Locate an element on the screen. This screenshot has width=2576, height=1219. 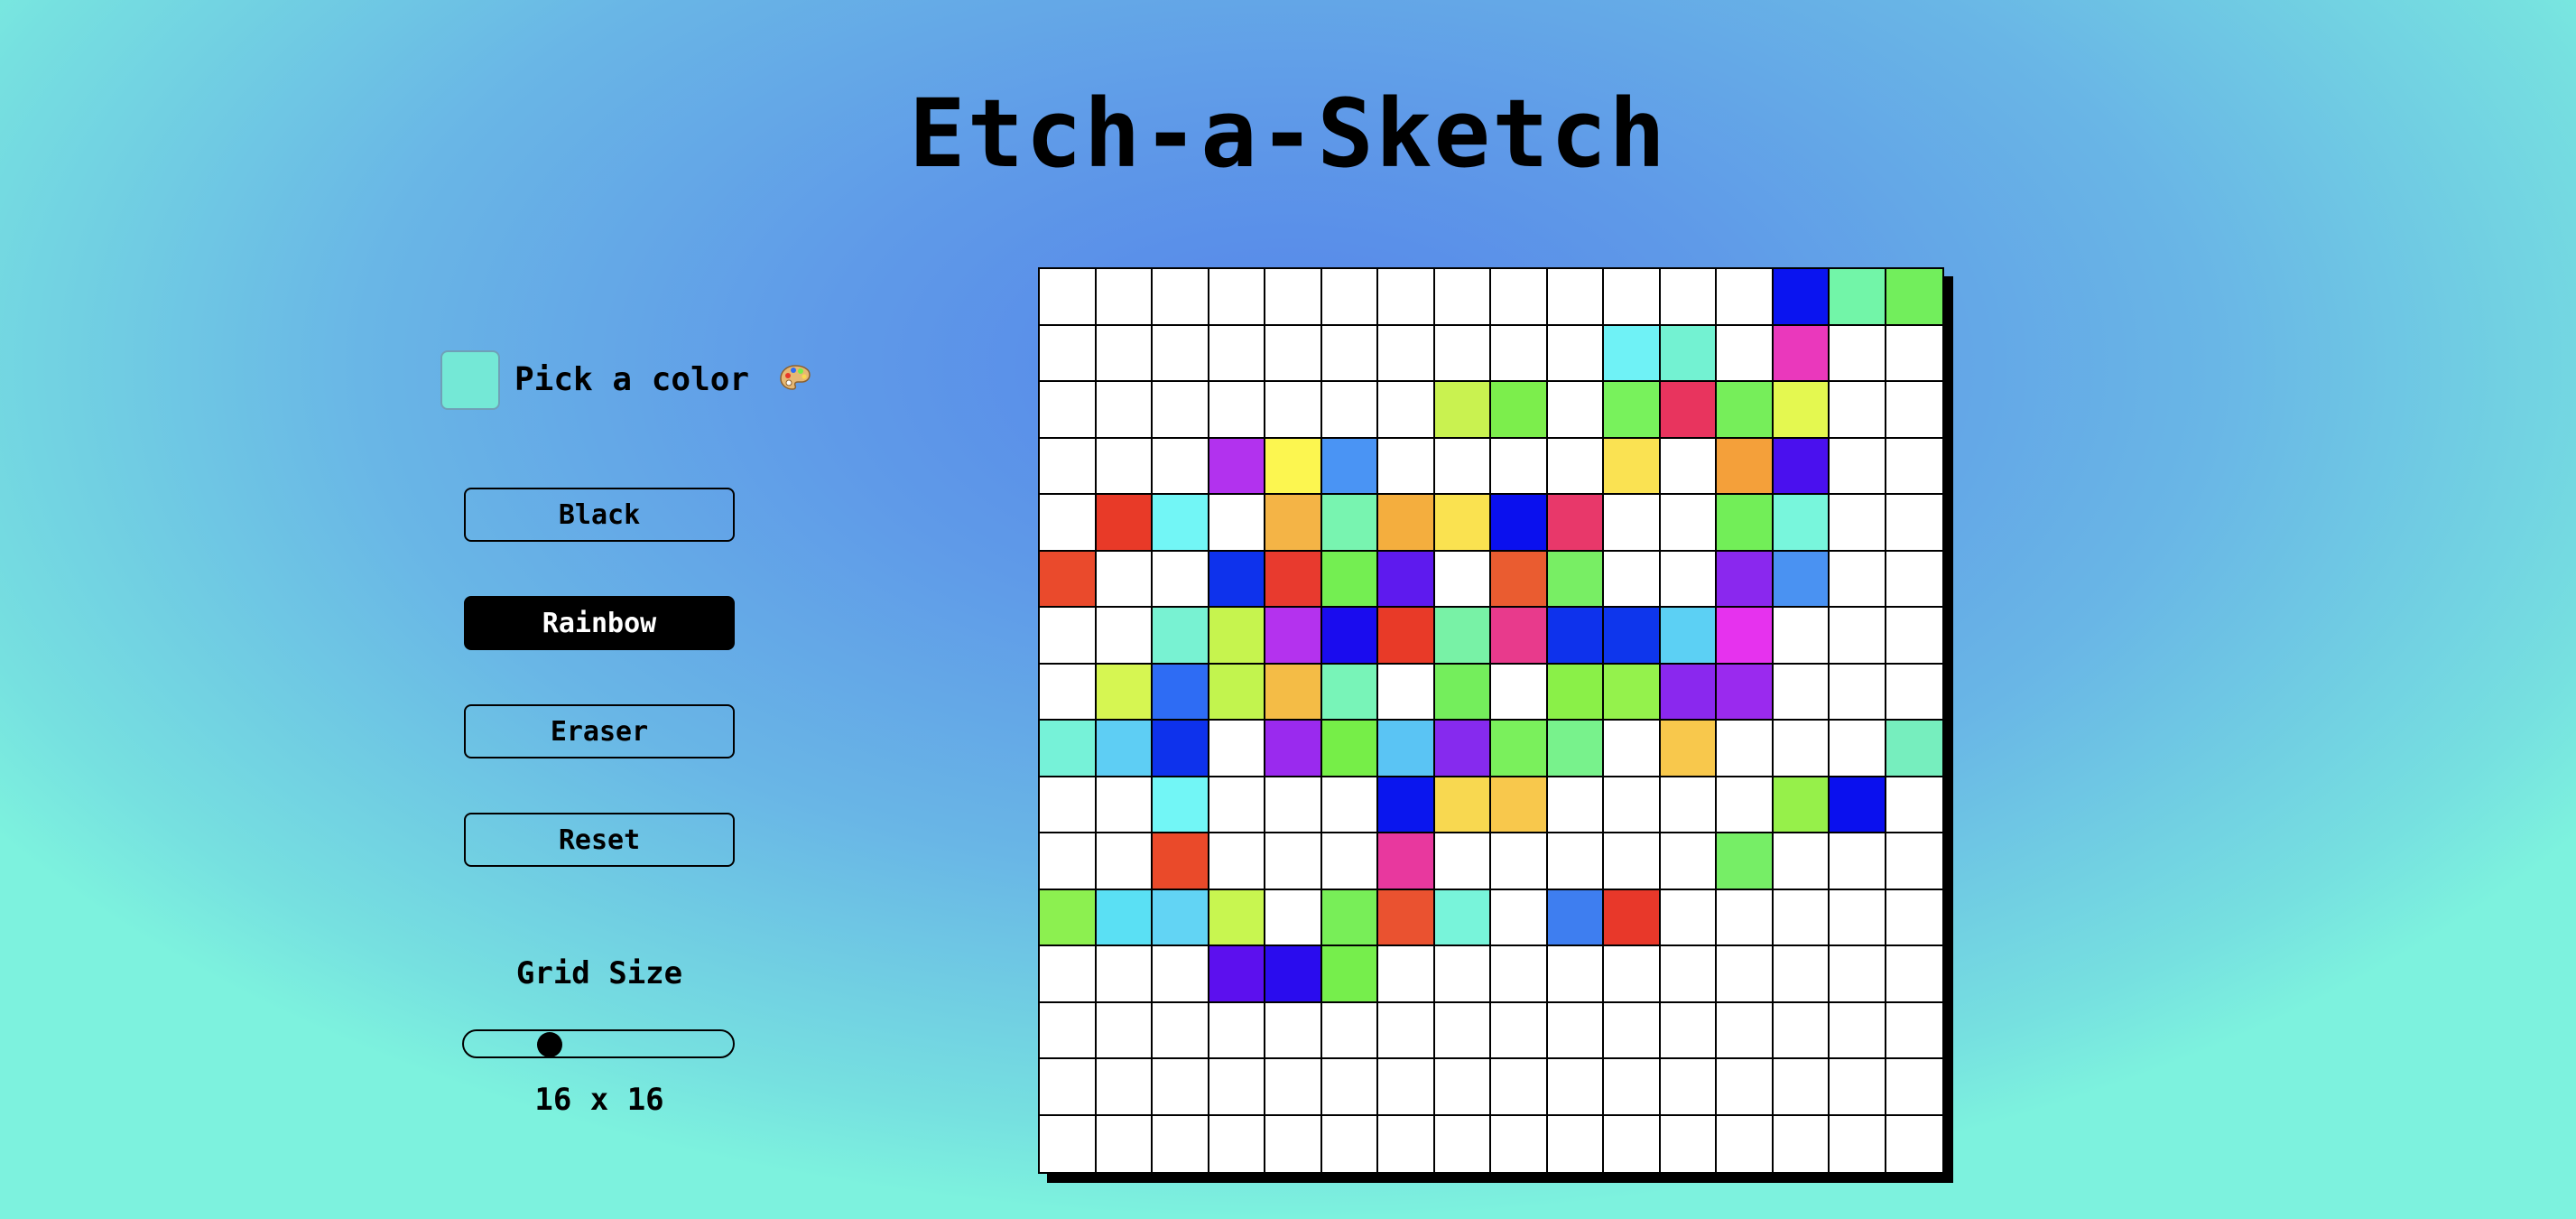
grid-size-slider-thumb is located at coordinates (550, 1044).